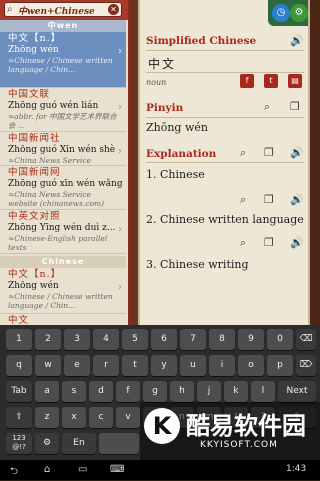 Image resolution: width=320 pixels, height=481 pixels. I want to click on spacebar, so click(119, 443).